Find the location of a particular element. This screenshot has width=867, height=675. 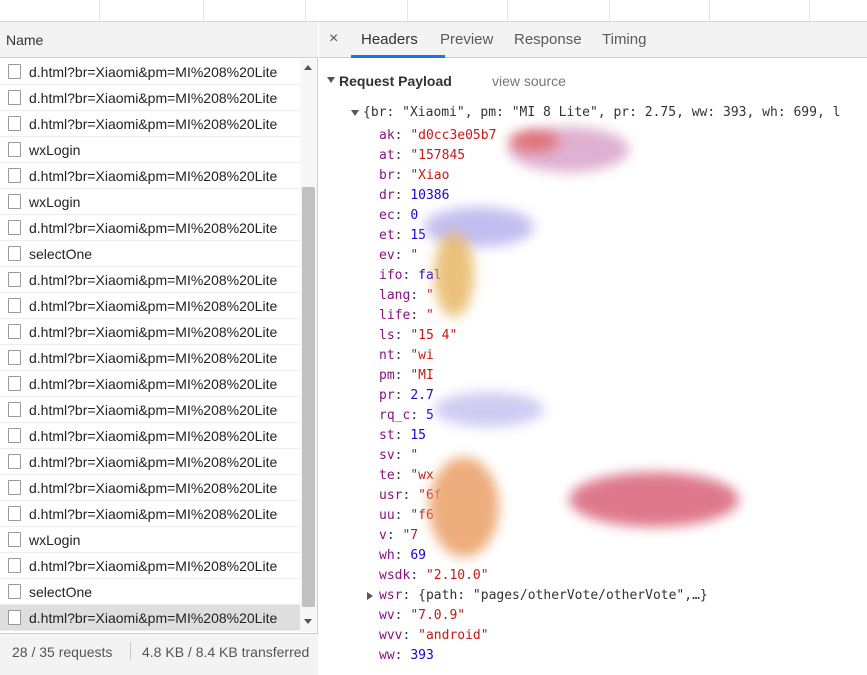

payload-property-te: te: "wx is located at coordinates (406, 478).